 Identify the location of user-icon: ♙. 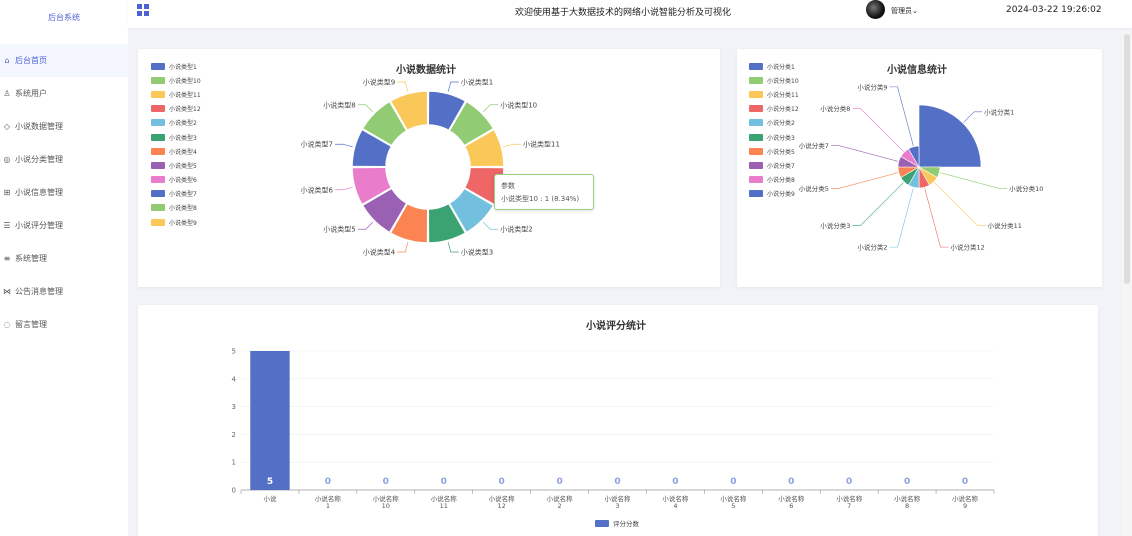
(7, 93).